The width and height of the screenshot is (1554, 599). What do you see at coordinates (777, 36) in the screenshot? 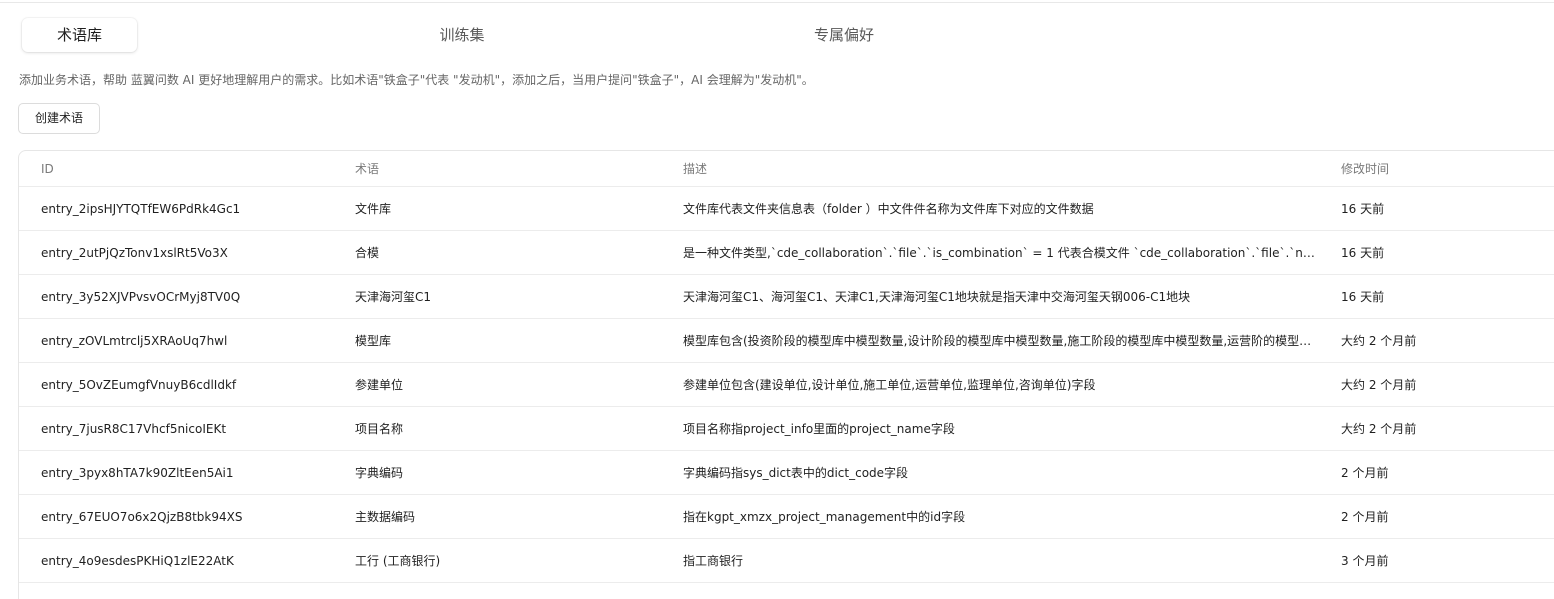
I see `tab-bar: 术语库 训练集 专属偏好` at bounding box center [777, 36].